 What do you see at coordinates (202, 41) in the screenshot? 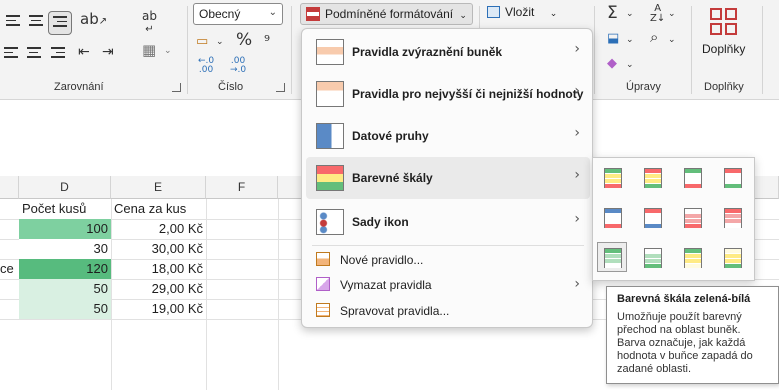
I see `accounting-format-icon: ▭` at bounding box center [202, 41].